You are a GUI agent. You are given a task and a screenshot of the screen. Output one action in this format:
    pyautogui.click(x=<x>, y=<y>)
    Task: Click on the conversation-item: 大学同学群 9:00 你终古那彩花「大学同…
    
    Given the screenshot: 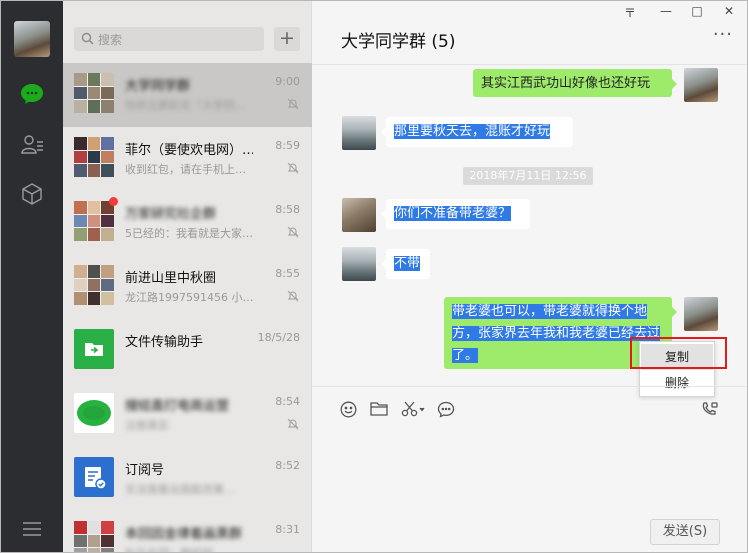 What is the action you would take?
    pyautogui.click(x=187, y=95)
    